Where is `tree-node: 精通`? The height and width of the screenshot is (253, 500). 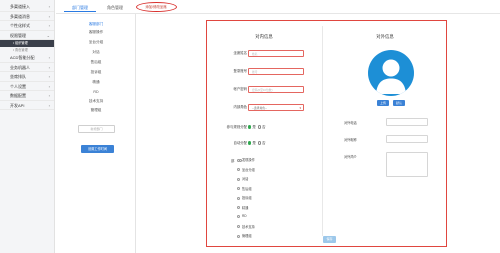 tree-node: 精通 is located at coordinates (96, 82).